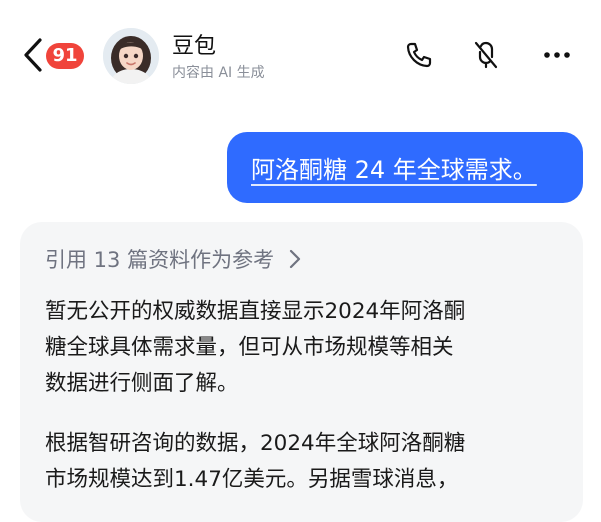 The image size is (601, 522). I want to click on reply-line: 市场规模达到1.47亿美元。另据雪球消息，, so click(252, 479).